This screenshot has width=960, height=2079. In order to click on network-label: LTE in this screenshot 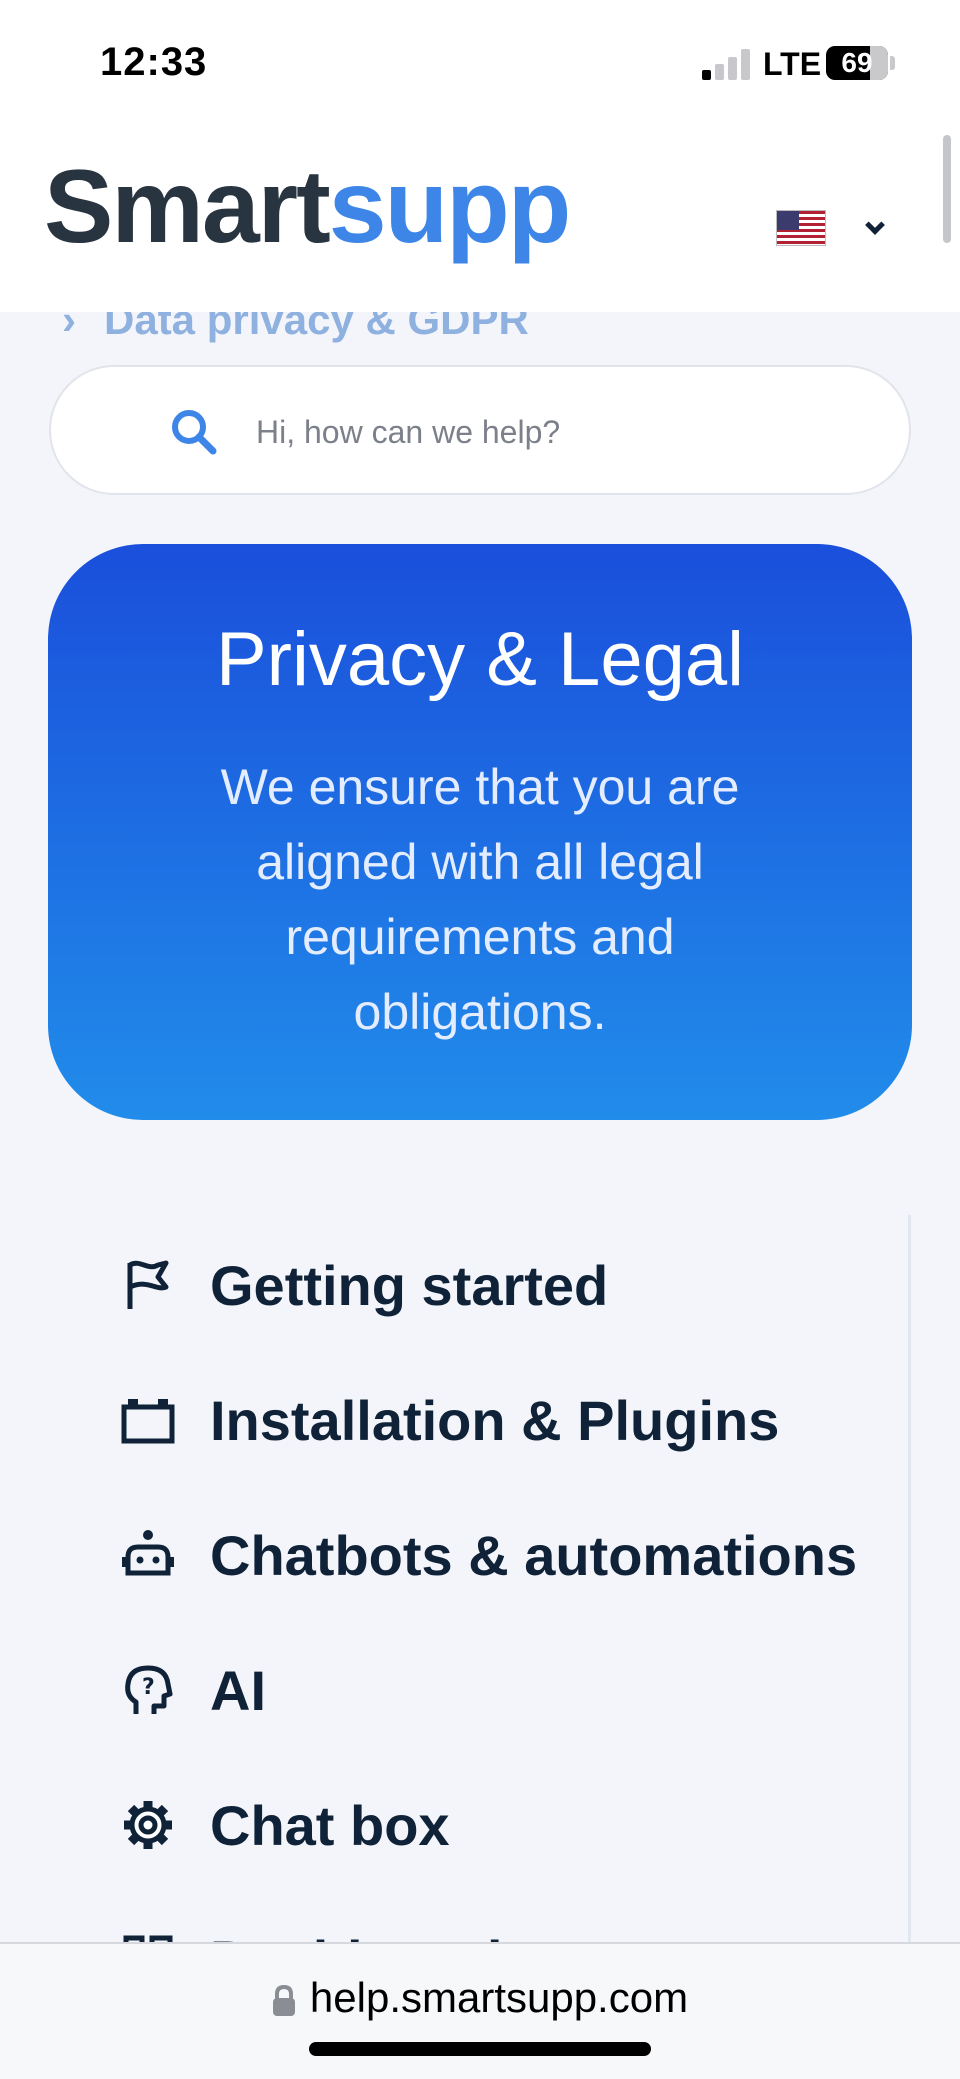, I will do `click(792, 64)`.